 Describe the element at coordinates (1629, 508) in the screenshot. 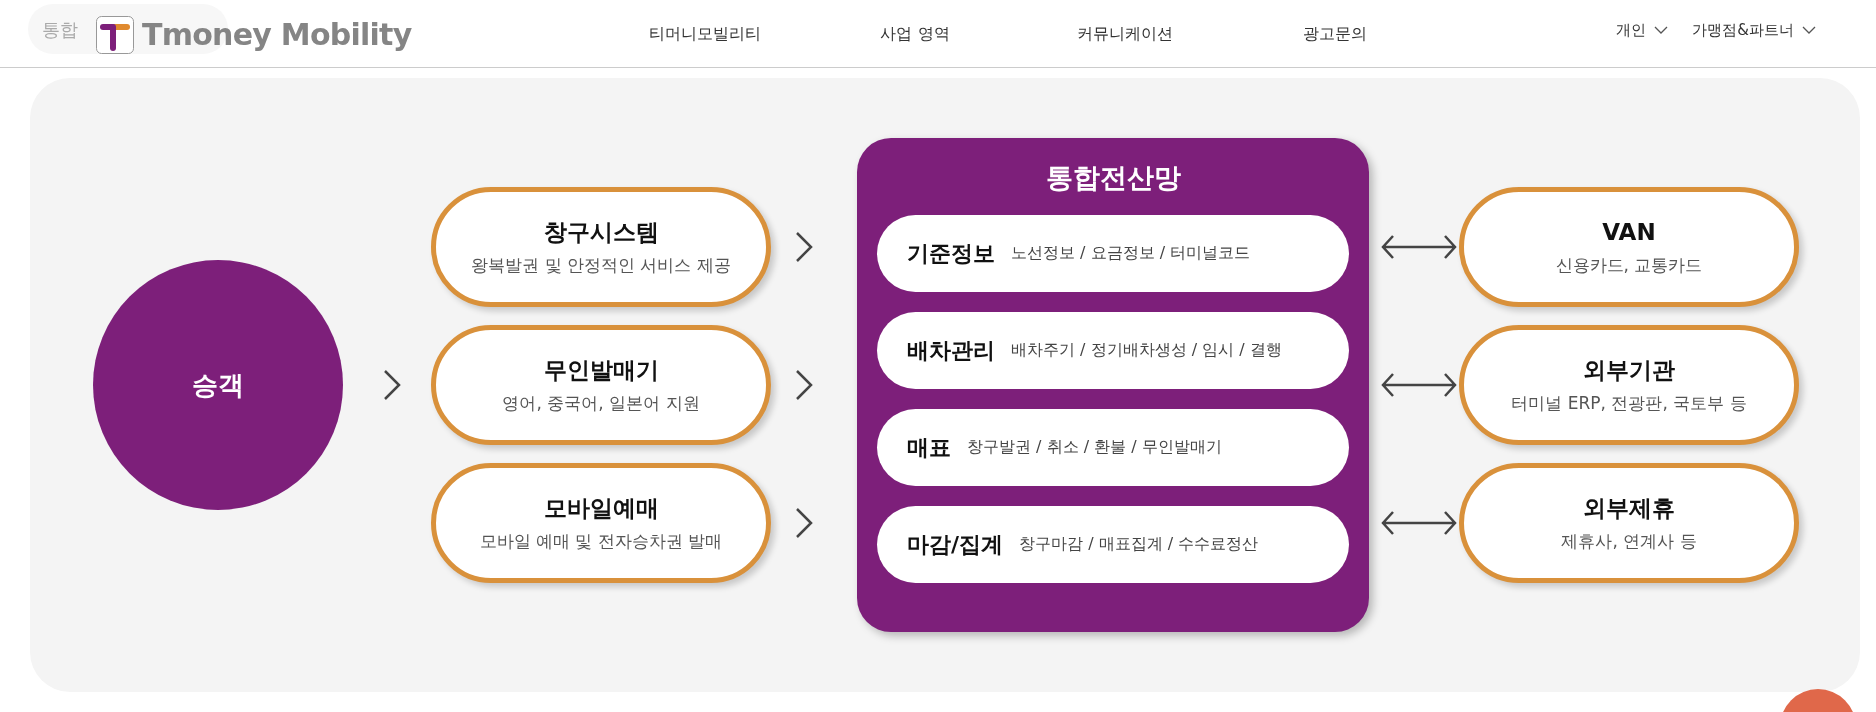

I see `card-title: 외부제휴` at that location.